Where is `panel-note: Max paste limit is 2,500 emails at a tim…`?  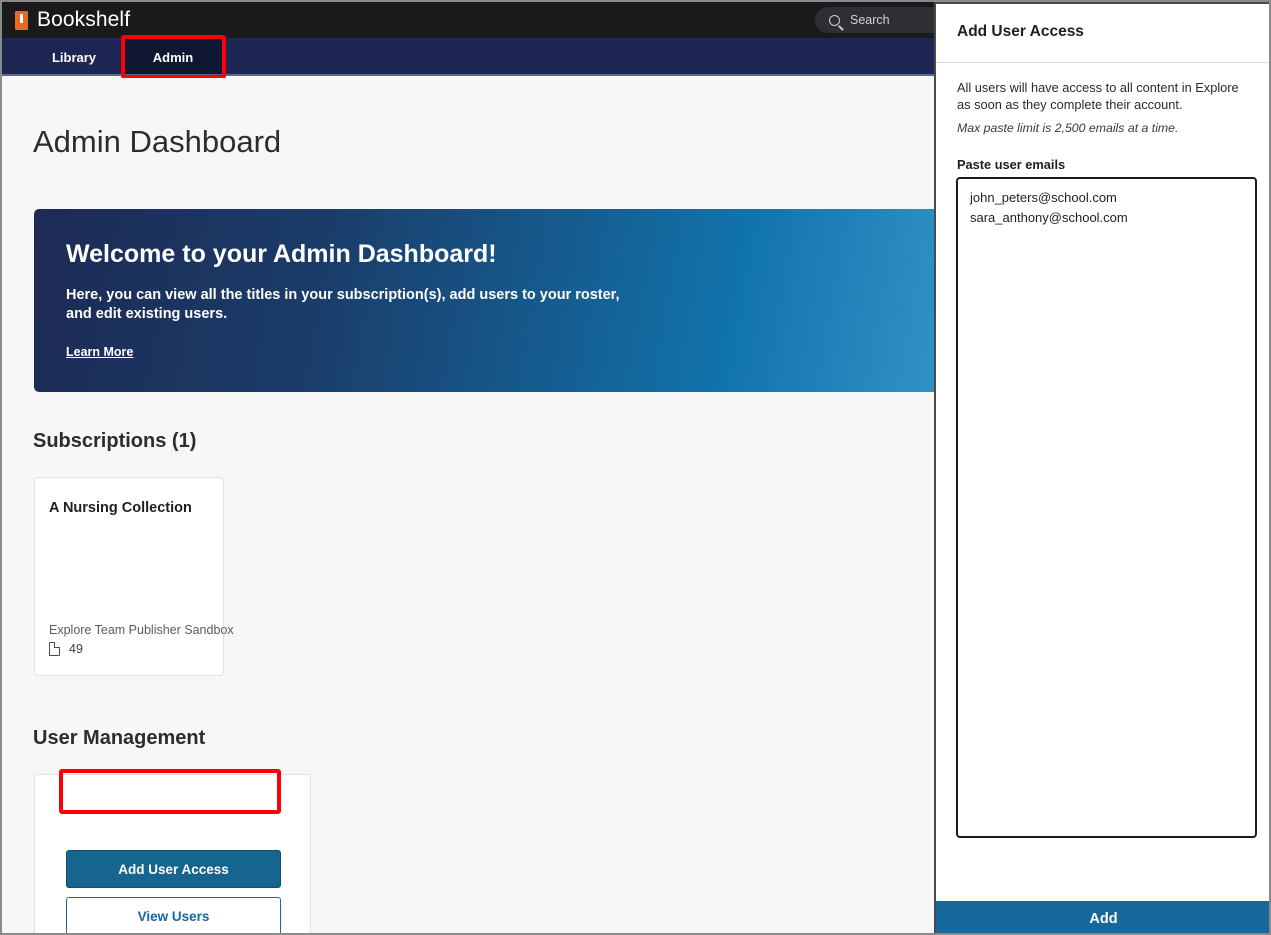 panel-note: Max paste limit is 2,500 emails at a tim… is located at coordinates (1068, 128).